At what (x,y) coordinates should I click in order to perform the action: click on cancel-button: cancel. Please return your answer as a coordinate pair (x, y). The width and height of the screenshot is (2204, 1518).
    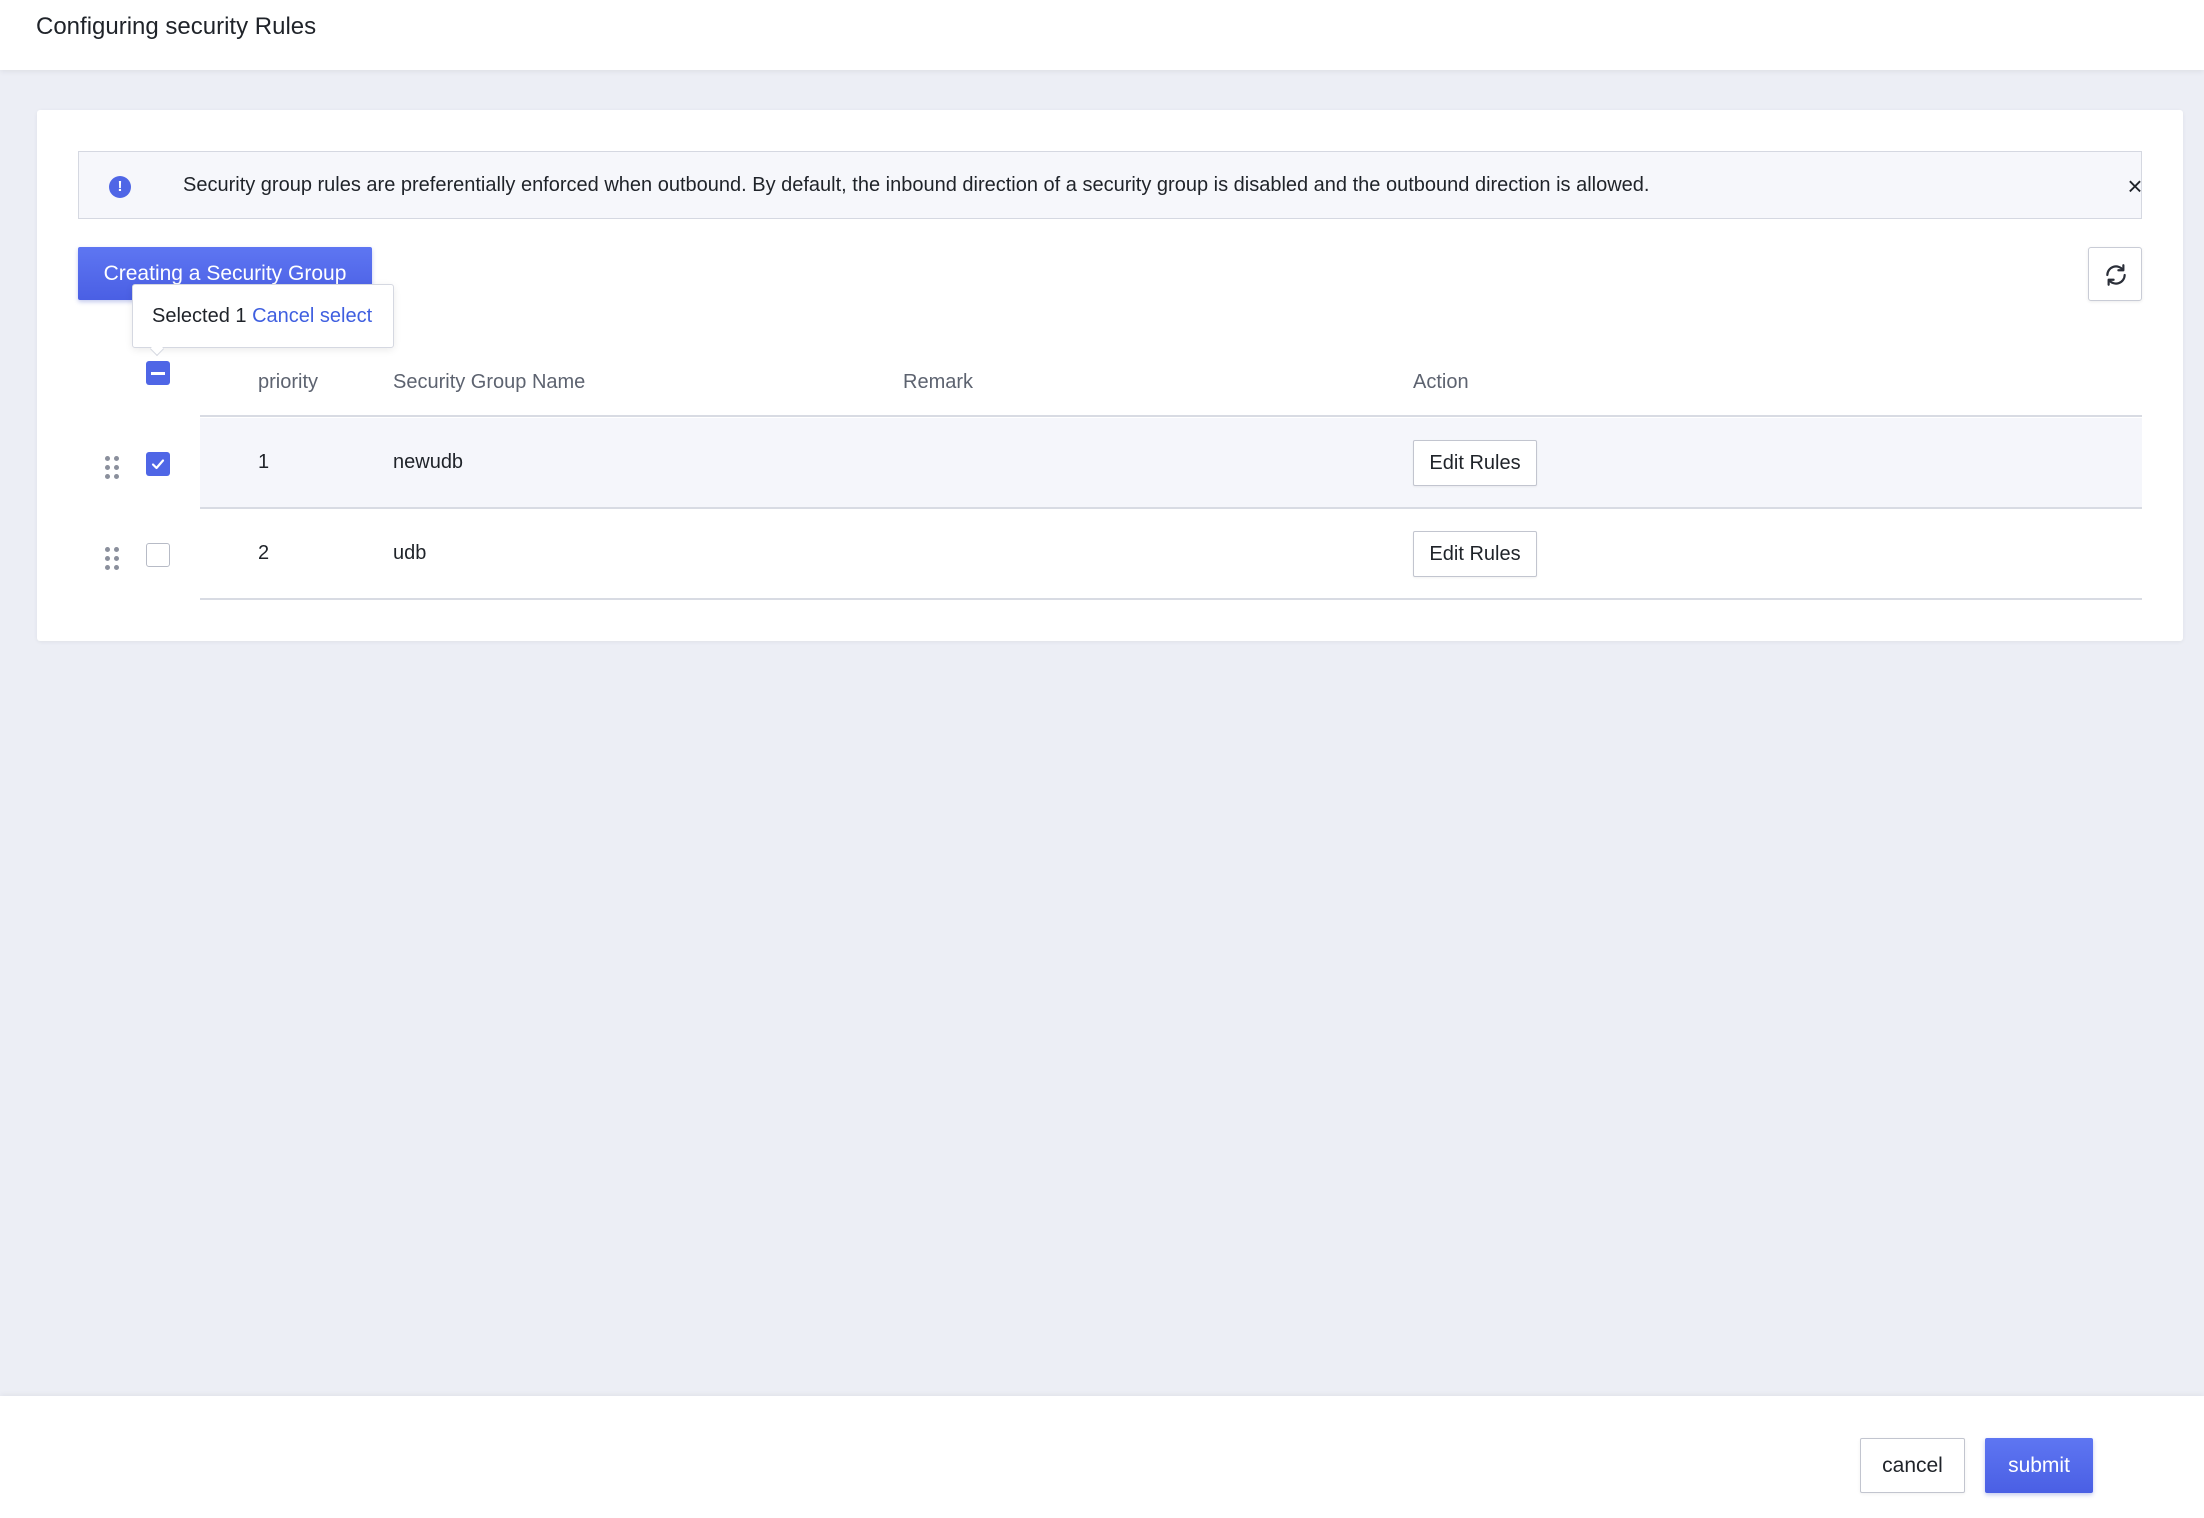
    Looking at the image, I should click on (1912, 1465).